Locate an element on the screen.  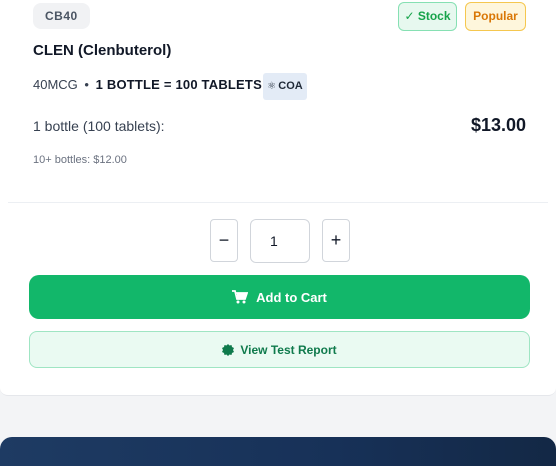
view-test-report-button: View Test Report is located at coordinates (279, 349).